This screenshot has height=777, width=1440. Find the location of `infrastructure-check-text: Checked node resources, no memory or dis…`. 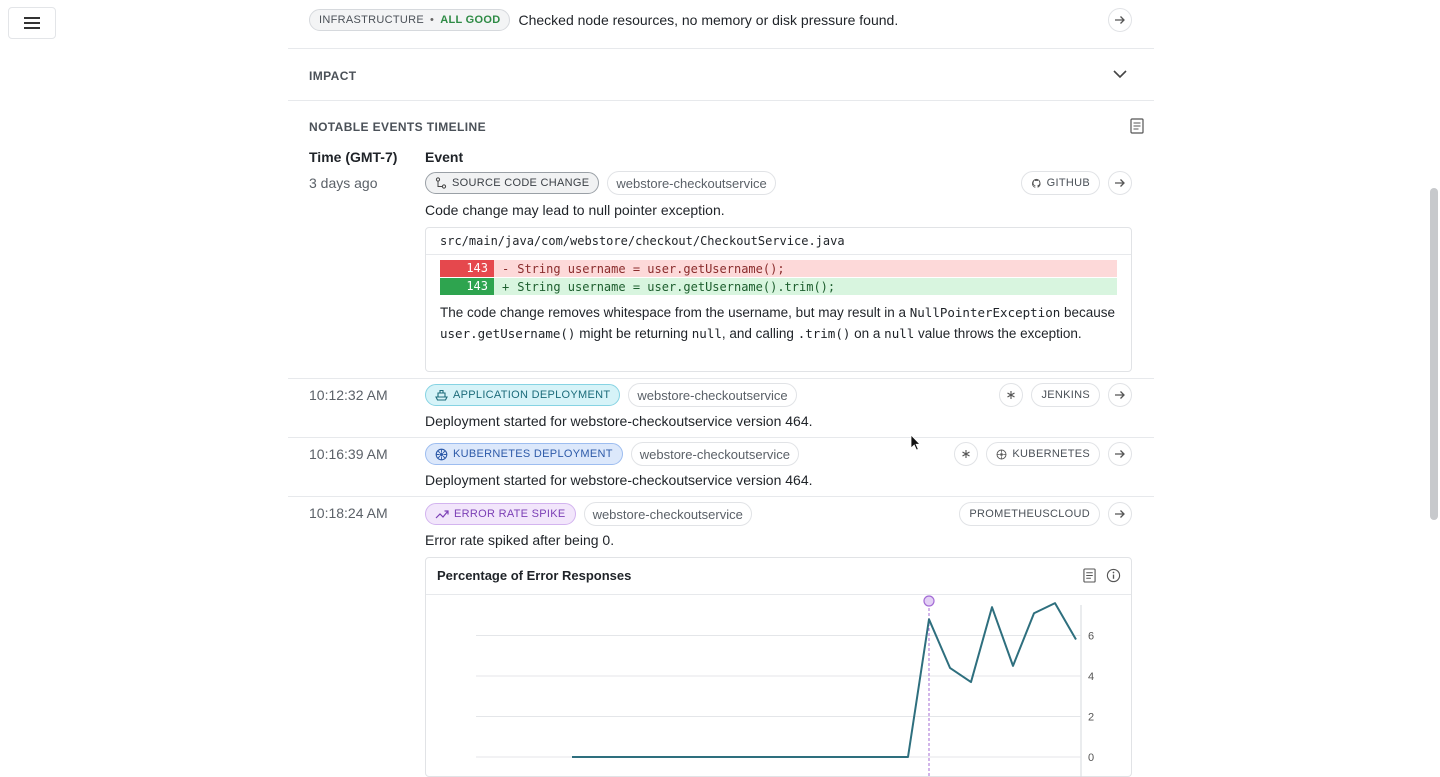

infrastructure-check-text: Checked node resources, no memory or dis… is located at coordinates (708, 20).